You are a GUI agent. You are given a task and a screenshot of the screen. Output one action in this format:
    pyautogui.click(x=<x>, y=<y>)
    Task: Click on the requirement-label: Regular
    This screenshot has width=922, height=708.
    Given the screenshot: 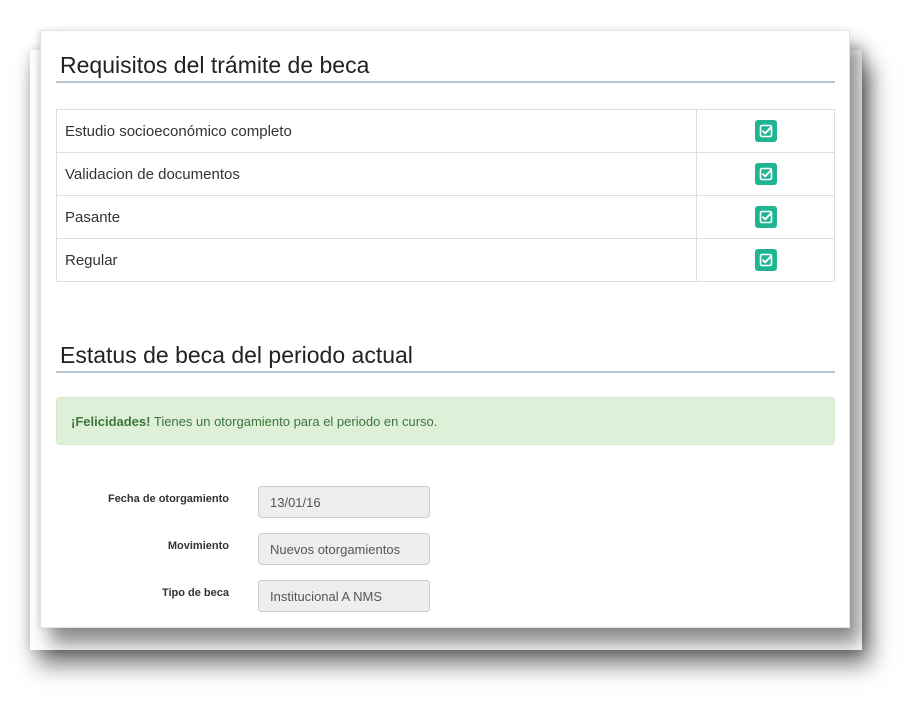 What is the action you would take?
    pyautogui.click(x=376, y=260)
    